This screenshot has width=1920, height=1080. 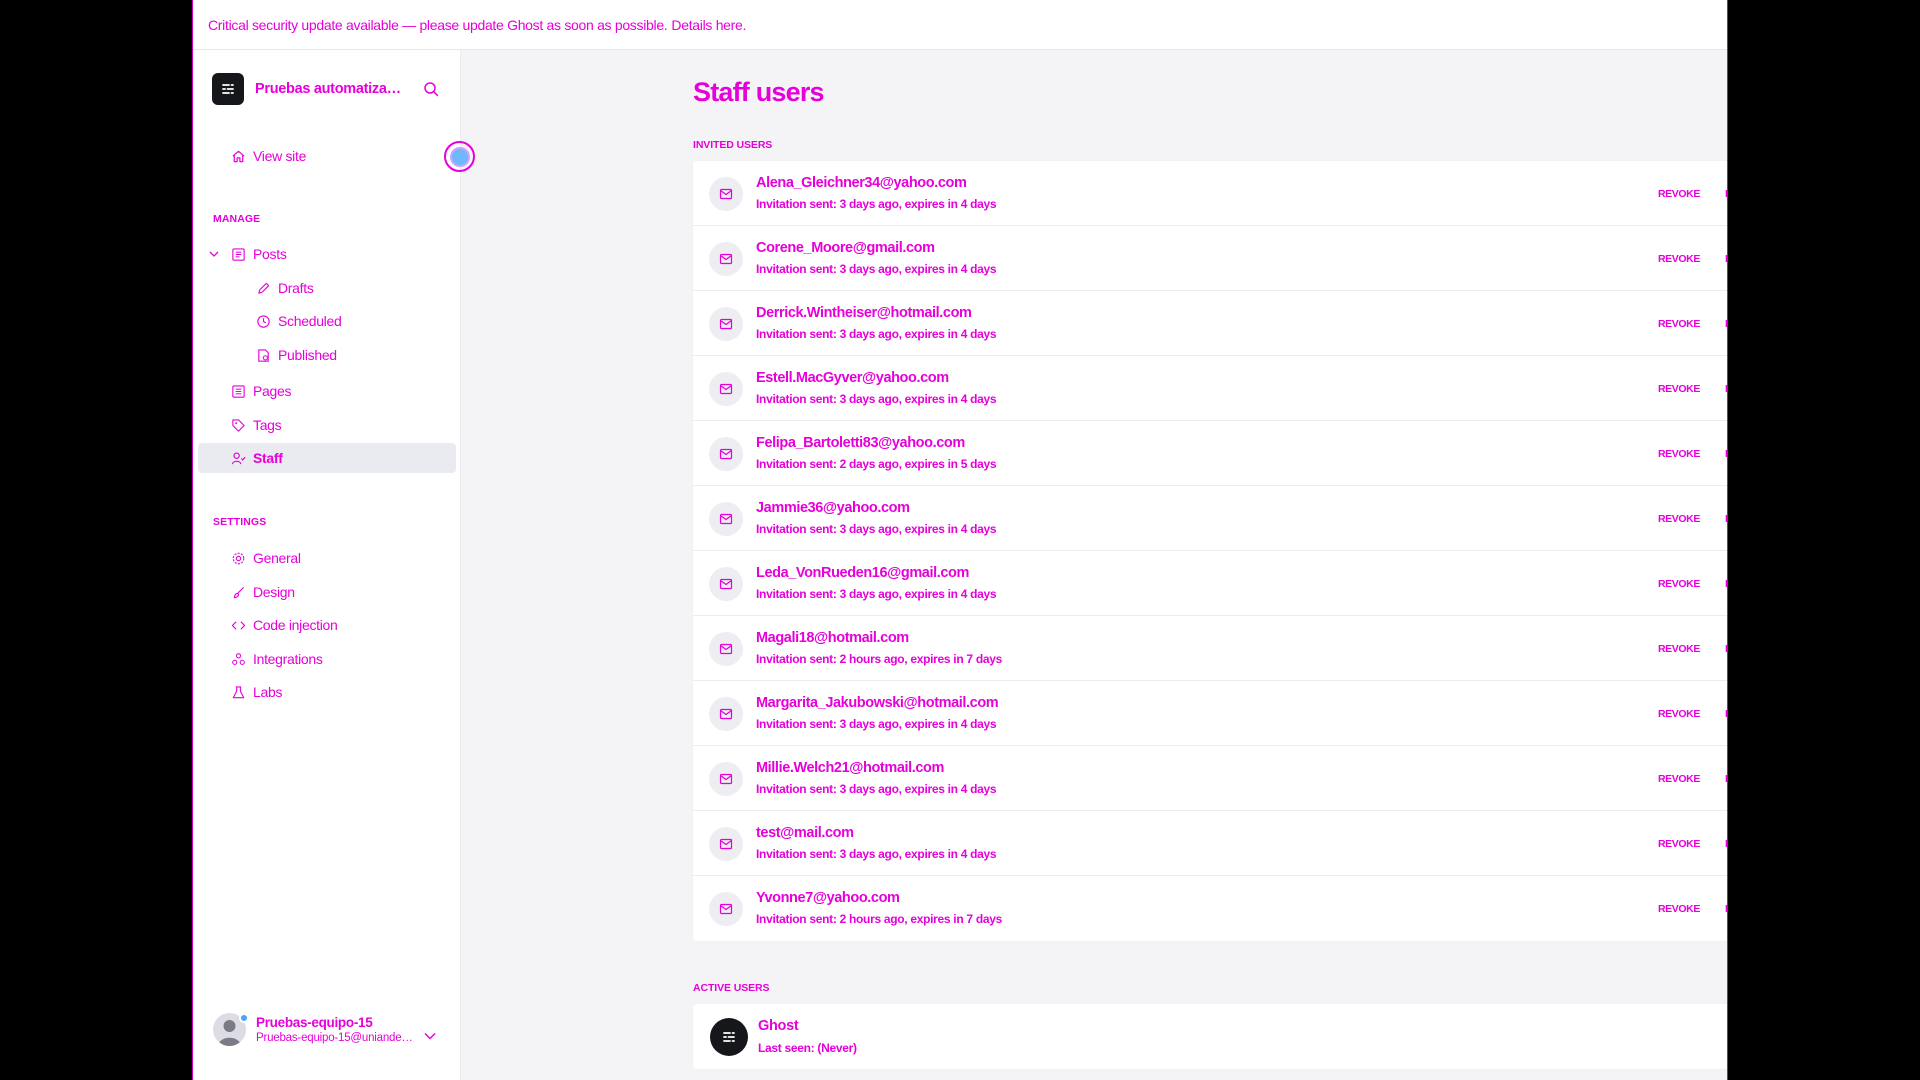 What do you see at coordinates (731, 988) in the screenshot?
I see `active-users-heading: Active users` at bounding box center [731, 988].